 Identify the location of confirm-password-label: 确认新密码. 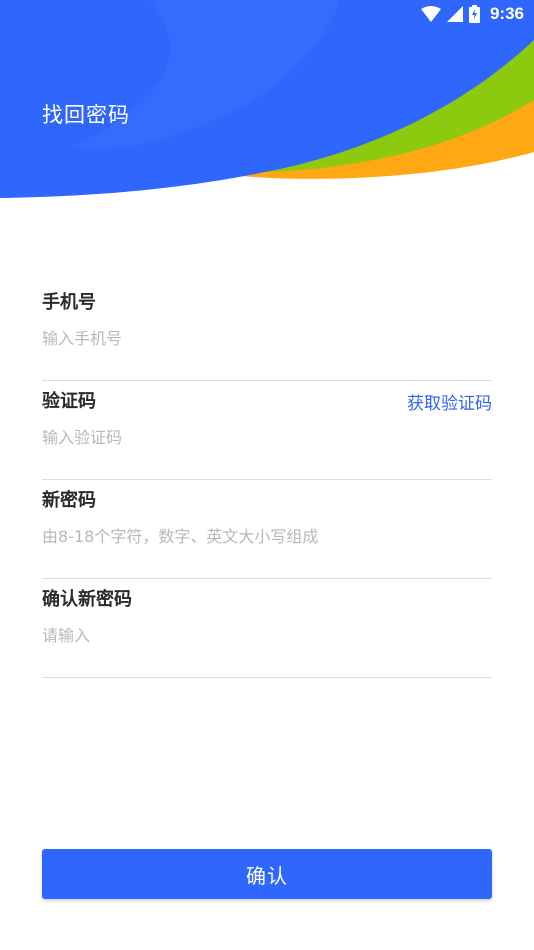
(87, 599).